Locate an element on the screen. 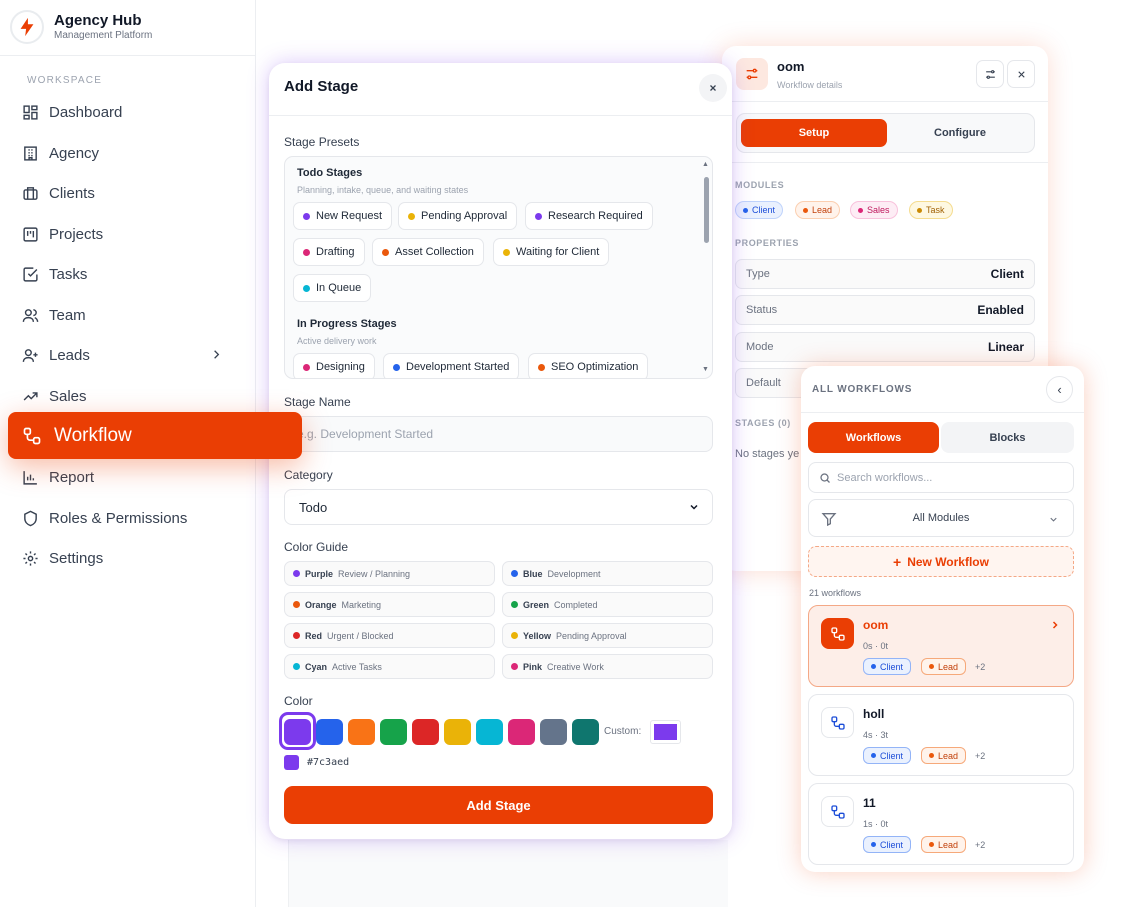  color-swatch-cyan is located at coordinates (489, 732).